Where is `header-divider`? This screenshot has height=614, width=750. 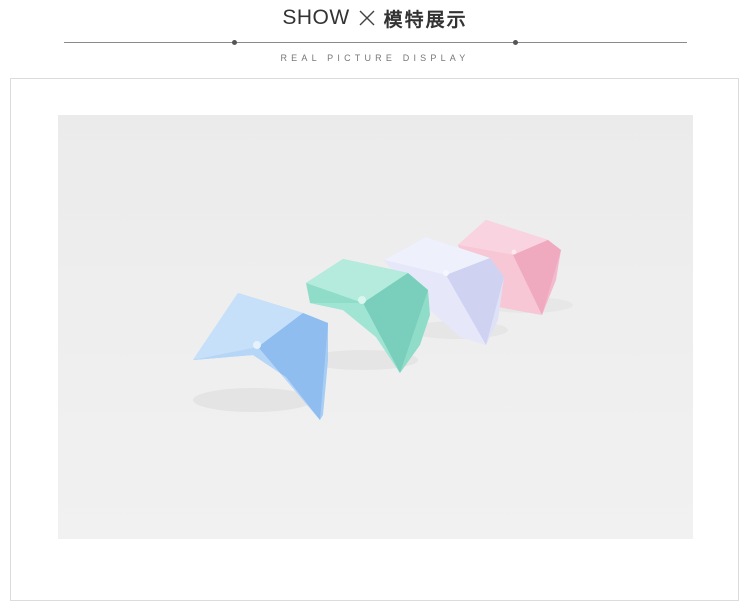 header-divider is located at coordinates (375, 42).